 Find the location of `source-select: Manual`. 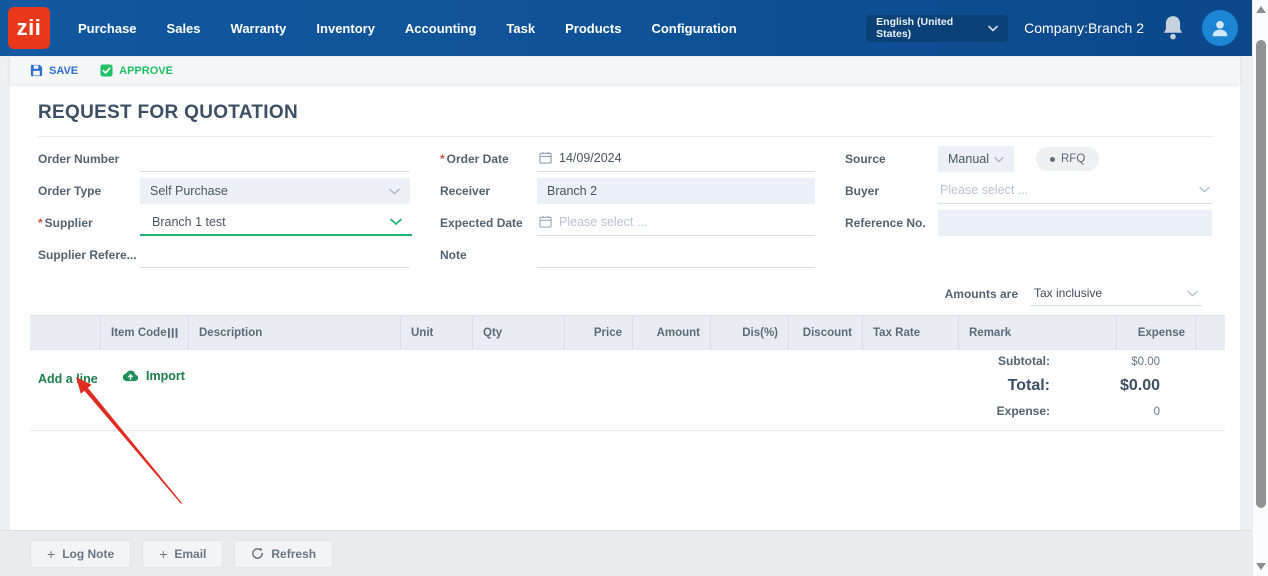

source-select: Manual is located at coordinates (976, 159).